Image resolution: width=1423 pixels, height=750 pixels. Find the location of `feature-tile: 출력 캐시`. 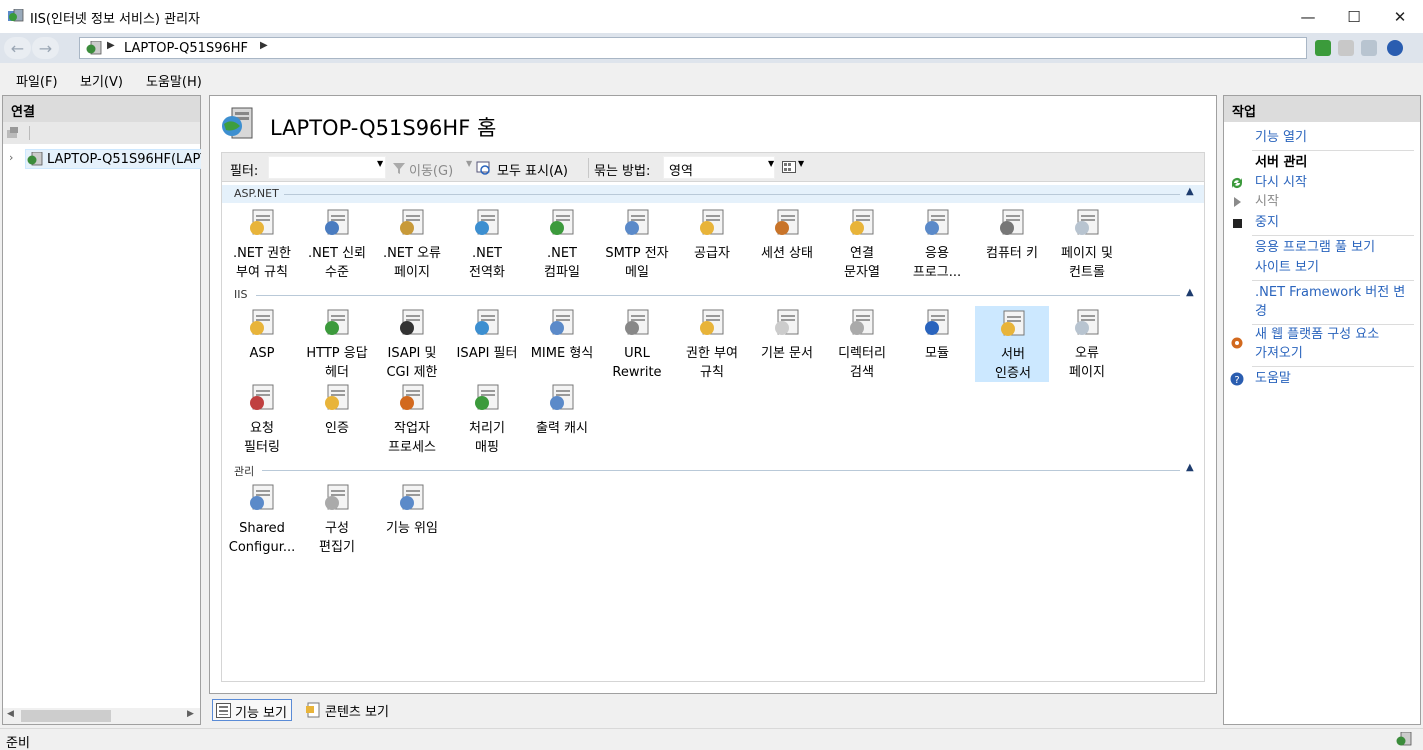

feature-tile: 출력 캐시 is located at coordinates (562, 419).